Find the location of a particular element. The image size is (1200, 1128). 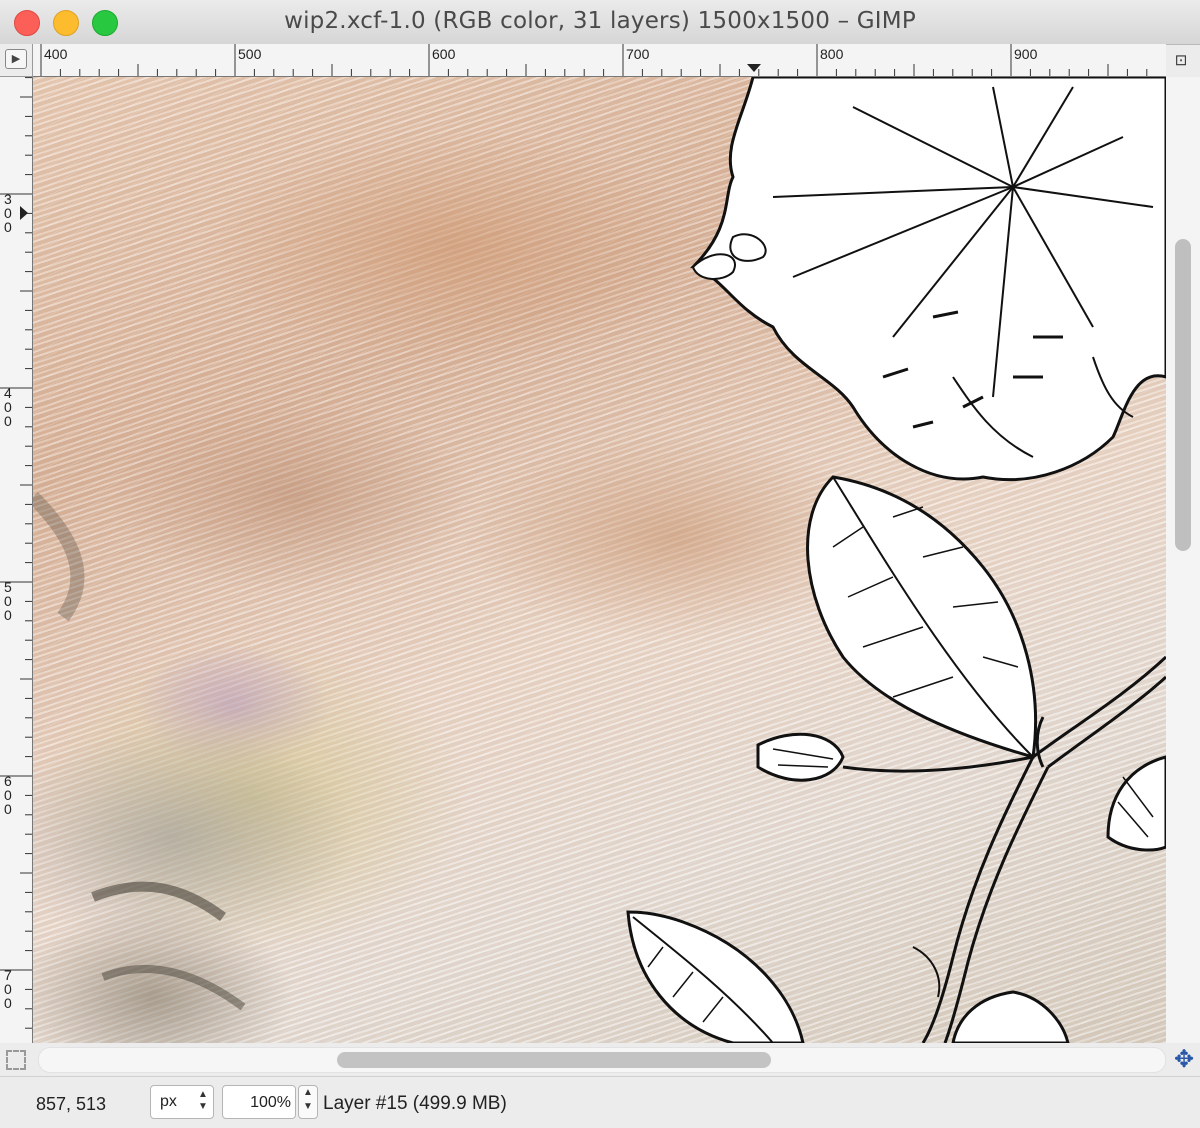

menu-arrow-icon: ▶ is located at coordinates (16, 59).